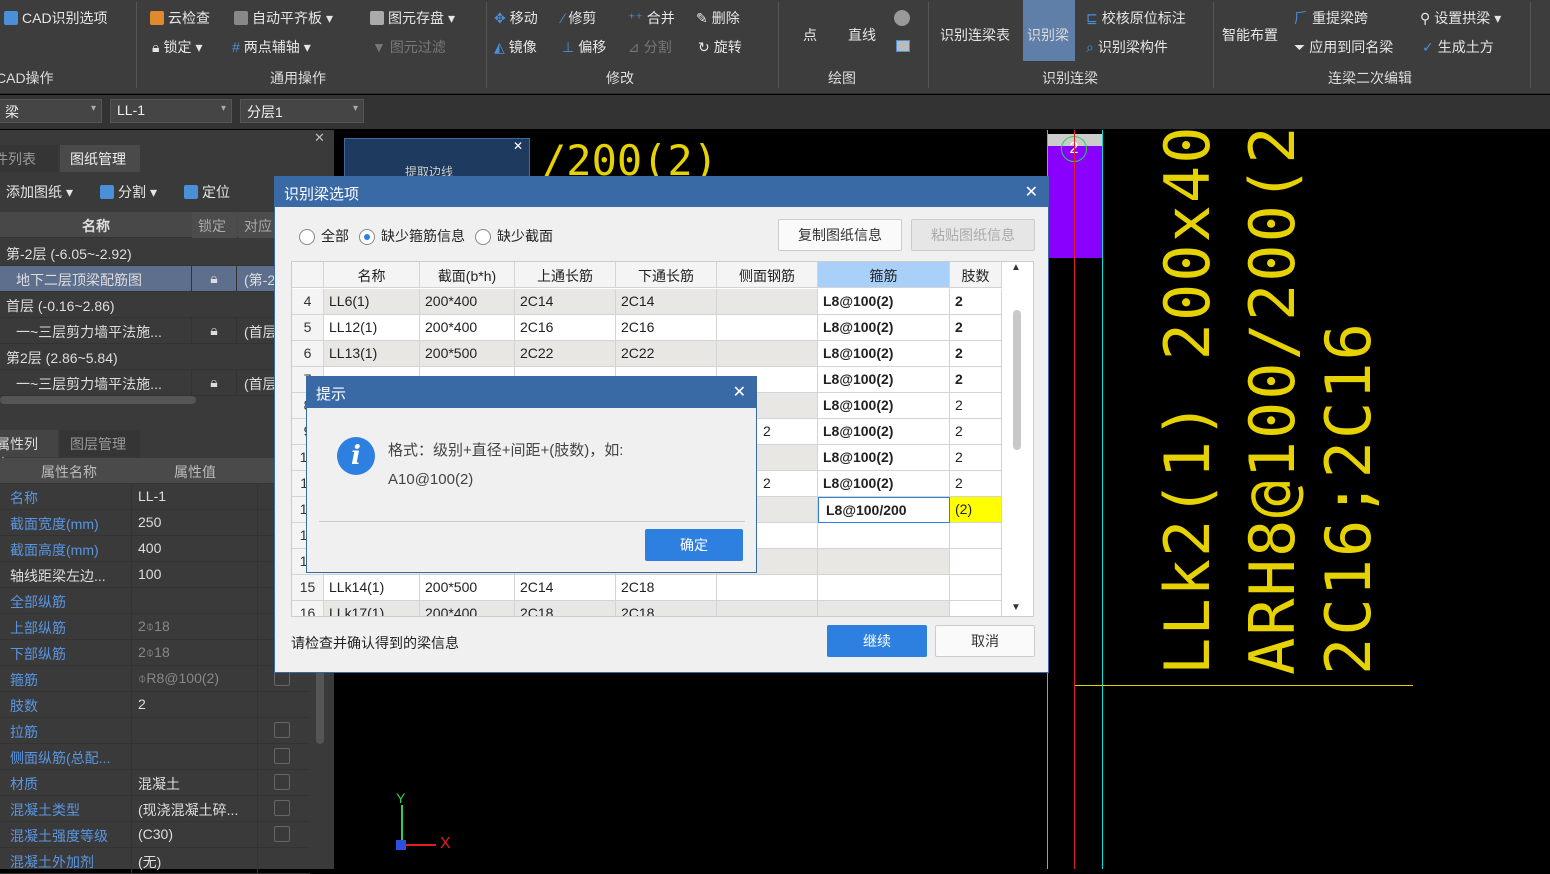 The width and height of the screenshot is (1550, 874). Describe the element at coordinates (1049, 30) in the screenshot. I see `identify-beam-button: 识别梁` at that location.